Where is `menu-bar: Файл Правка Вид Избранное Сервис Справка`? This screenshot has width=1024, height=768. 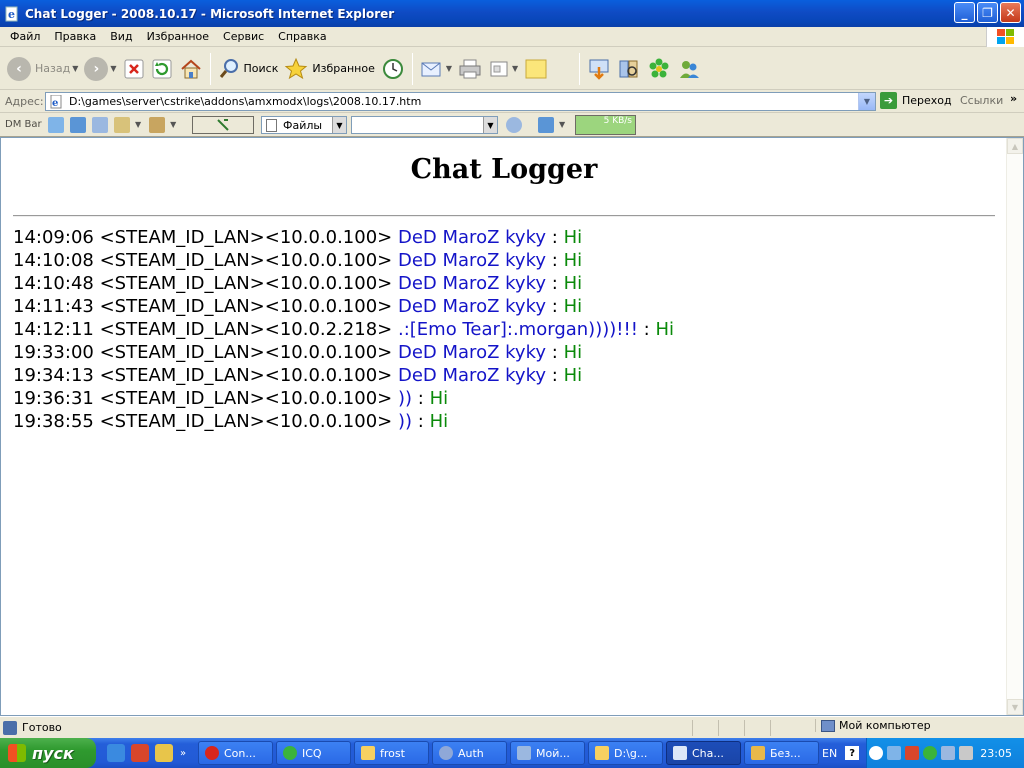
menu-bar: Файл Правка Вид Избранное Сервис Справка is located at coordinates (512, 37).